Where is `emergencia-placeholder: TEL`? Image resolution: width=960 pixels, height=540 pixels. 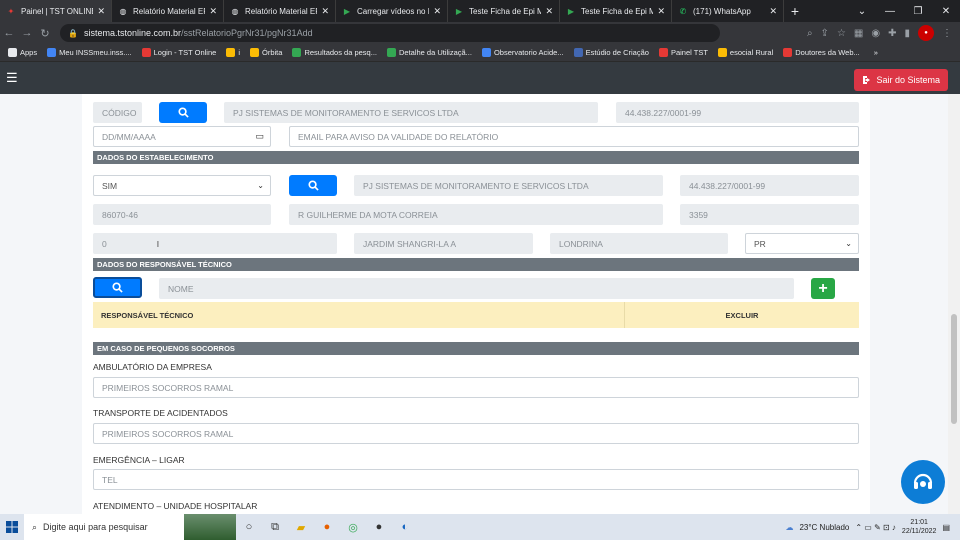 emergencia-placeholder: TEL is located at coordinates (110, 479).